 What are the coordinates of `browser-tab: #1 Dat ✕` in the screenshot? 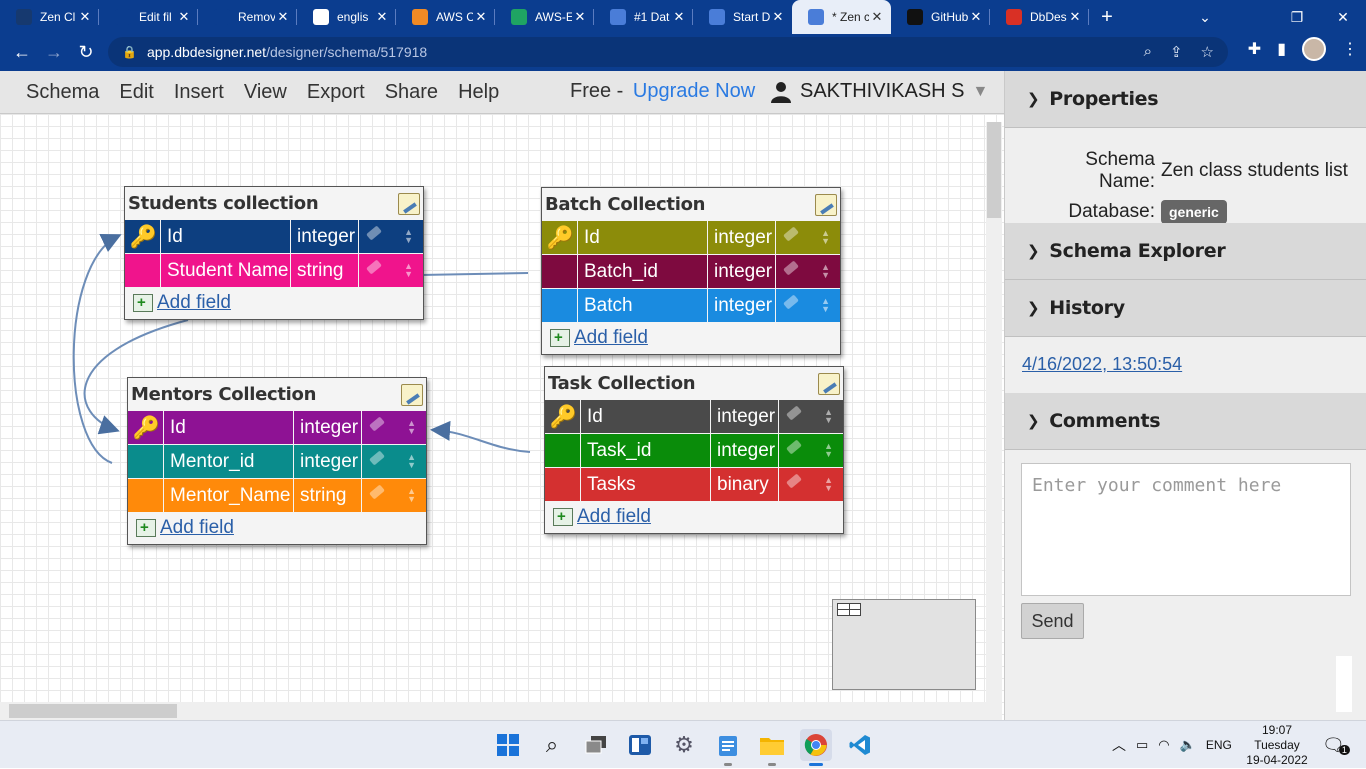 It's located at (643, 17).